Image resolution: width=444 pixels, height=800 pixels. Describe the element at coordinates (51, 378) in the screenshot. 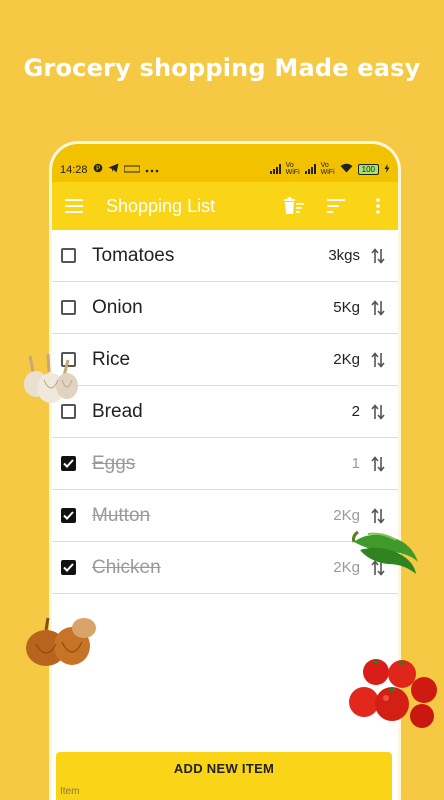

I see `garlic-illustration` at that location.